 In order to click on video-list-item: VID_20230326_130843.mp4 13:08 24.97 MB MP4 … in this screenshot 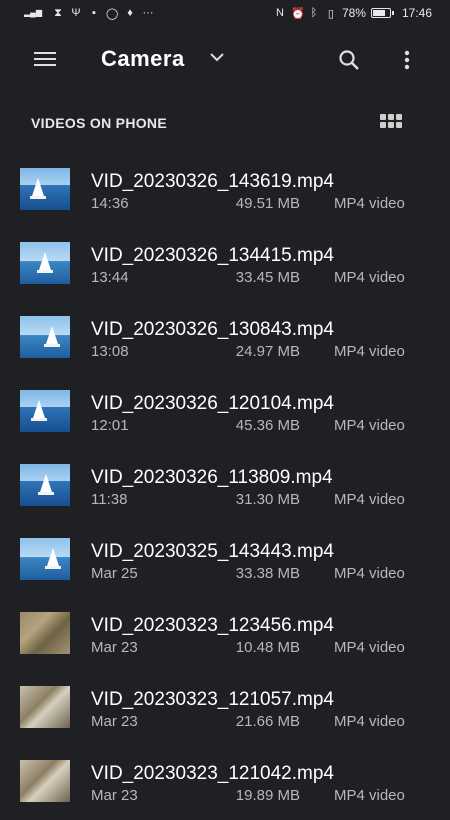, I will do `click(225, 341)`.